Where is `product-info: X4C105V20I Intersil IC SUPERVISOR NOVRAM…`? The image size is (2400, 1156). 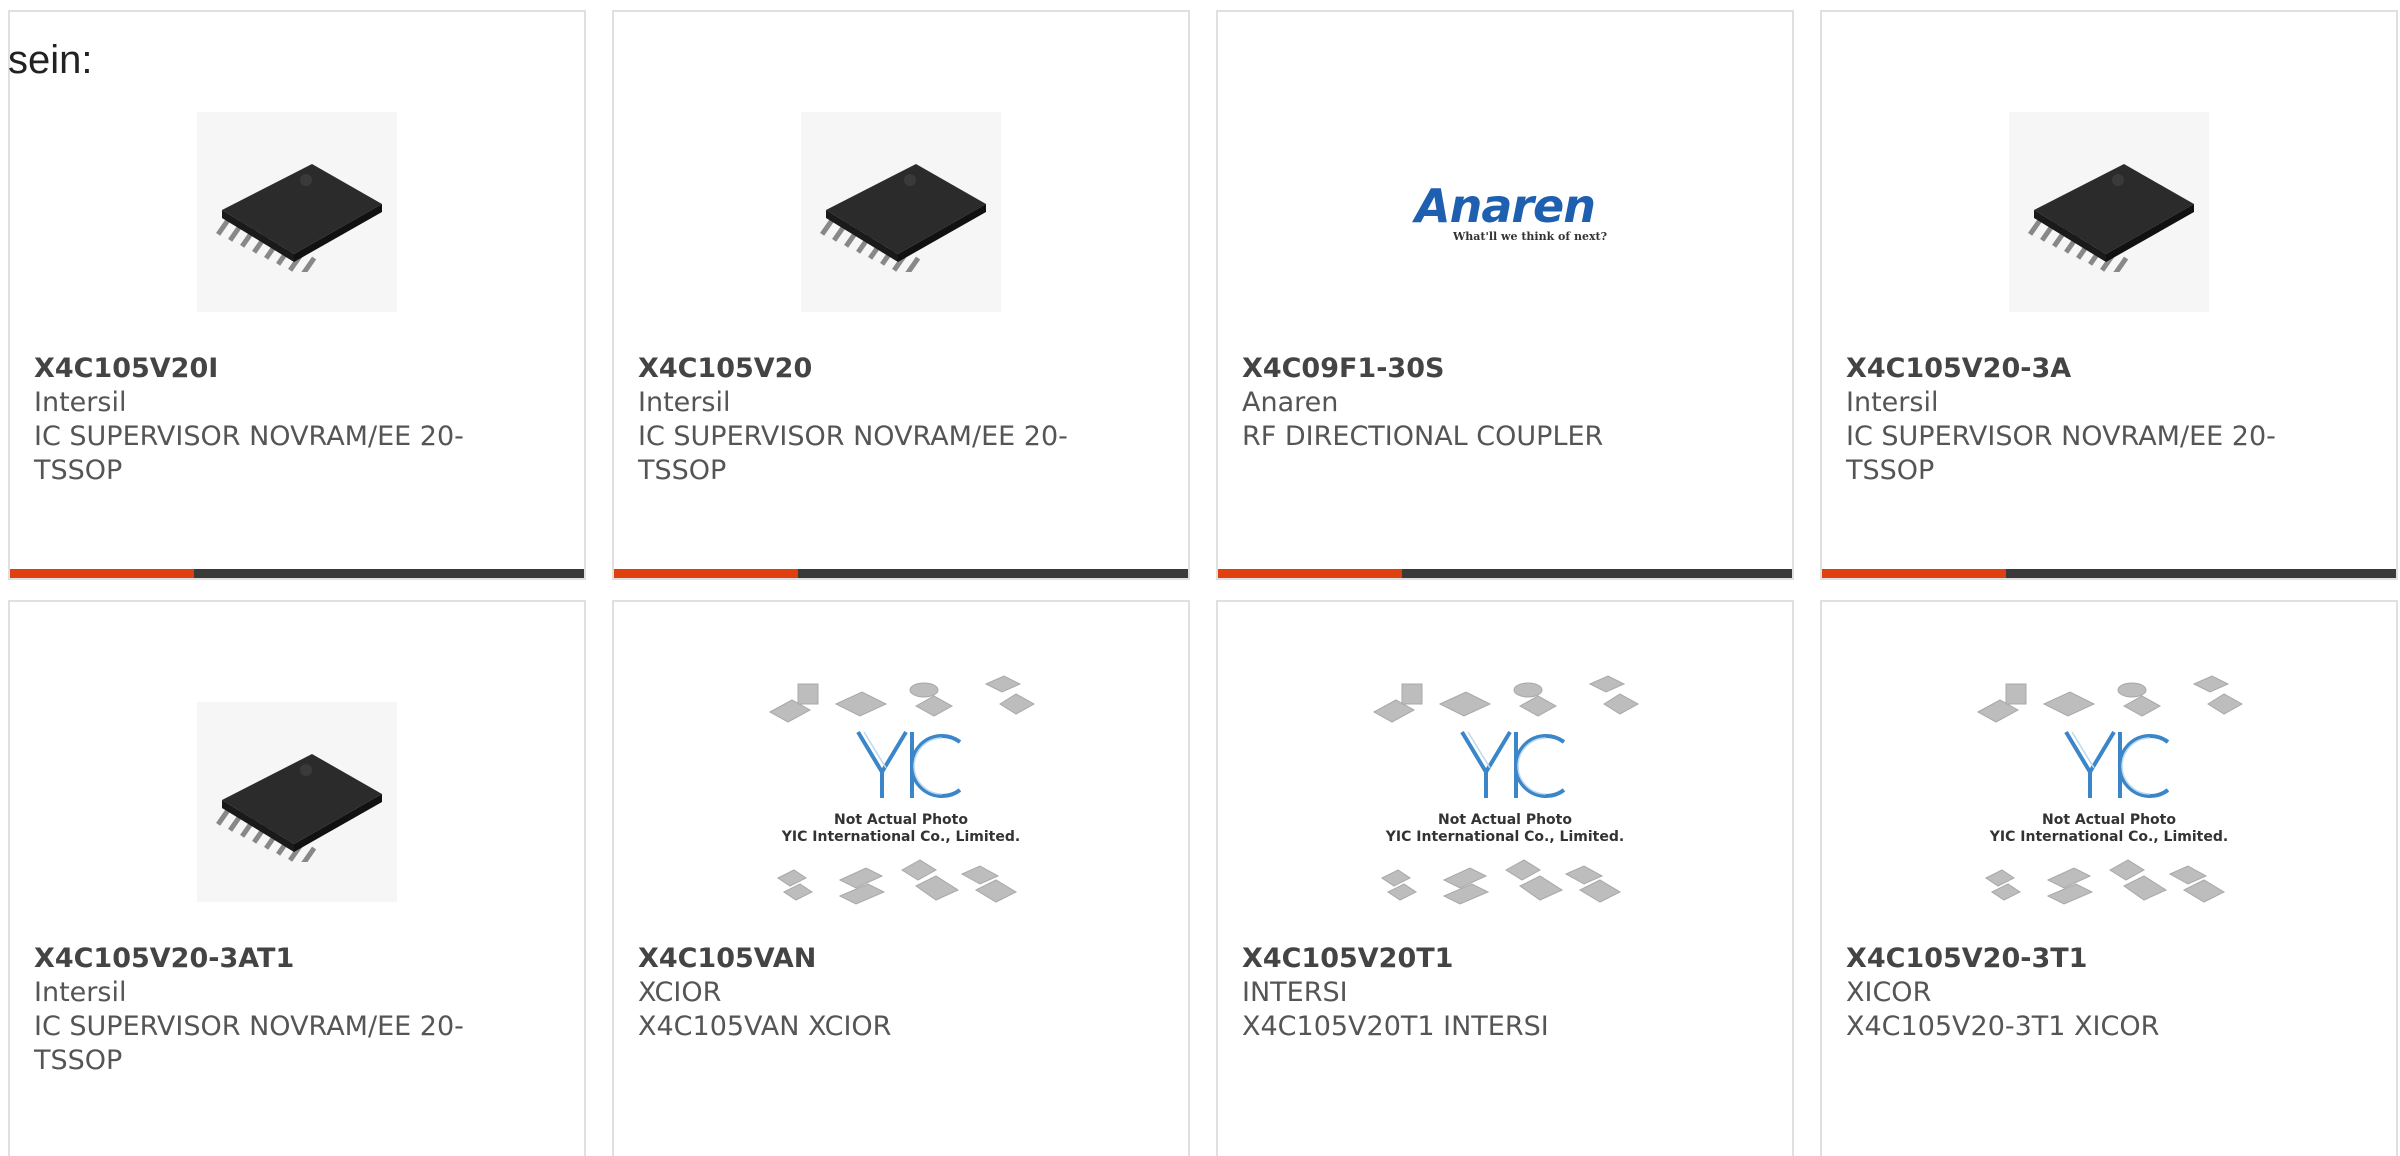
product-info: X4C105V20I Intersil IC SUPERVISOR NOVRAM… is located at coordinates (297, 420).